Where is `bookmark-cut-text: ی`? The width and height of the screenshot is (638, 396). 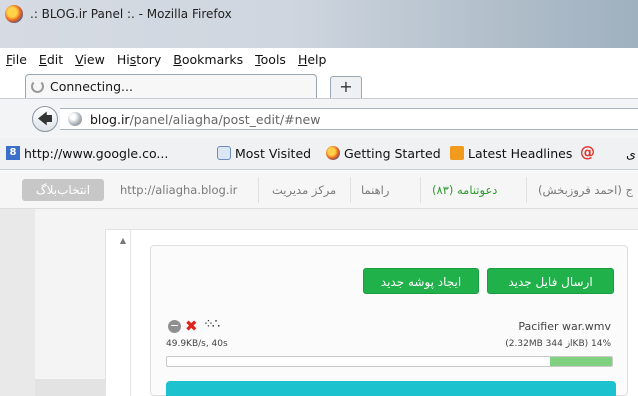 bookmark-cut-text: ی is located at coordinates (631, 153).